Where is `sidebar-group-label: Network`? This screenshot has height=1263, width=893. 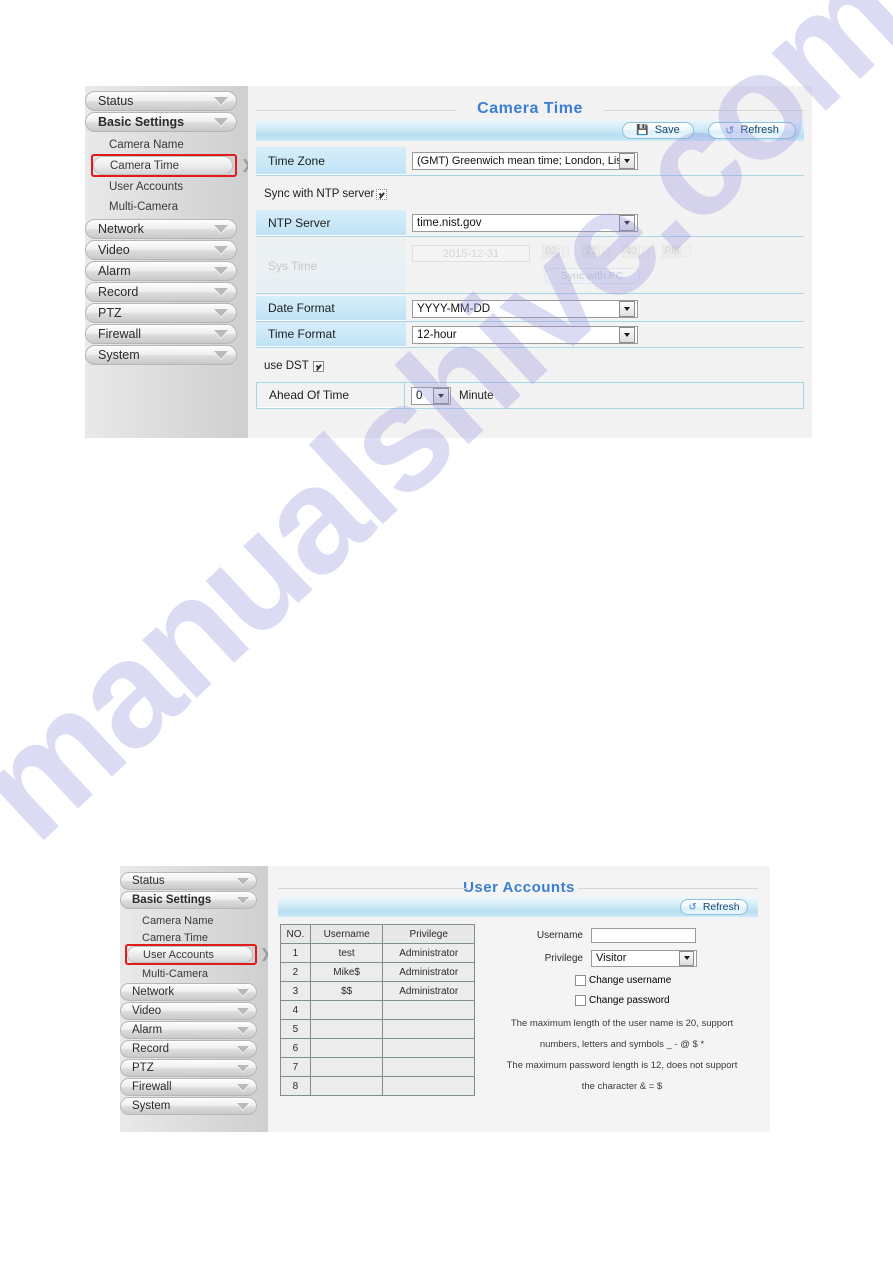 sidebar-group-label: Network is located at coordinates (121, 229).